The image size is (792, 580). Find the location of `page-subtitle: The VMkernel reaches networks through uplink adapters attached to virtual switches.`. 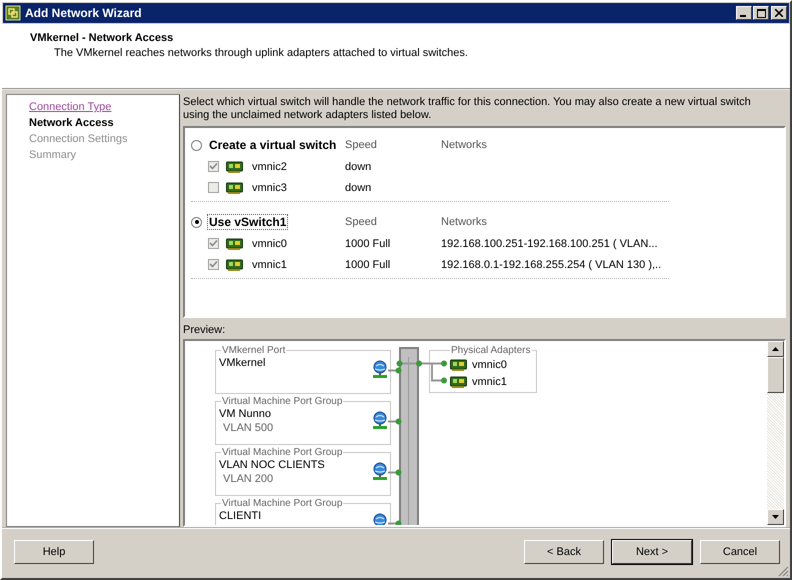

page-subtitle: The VMkernel reaches networks through uplink adapters attached to virtual switches. is located at coordinates (261, 53).